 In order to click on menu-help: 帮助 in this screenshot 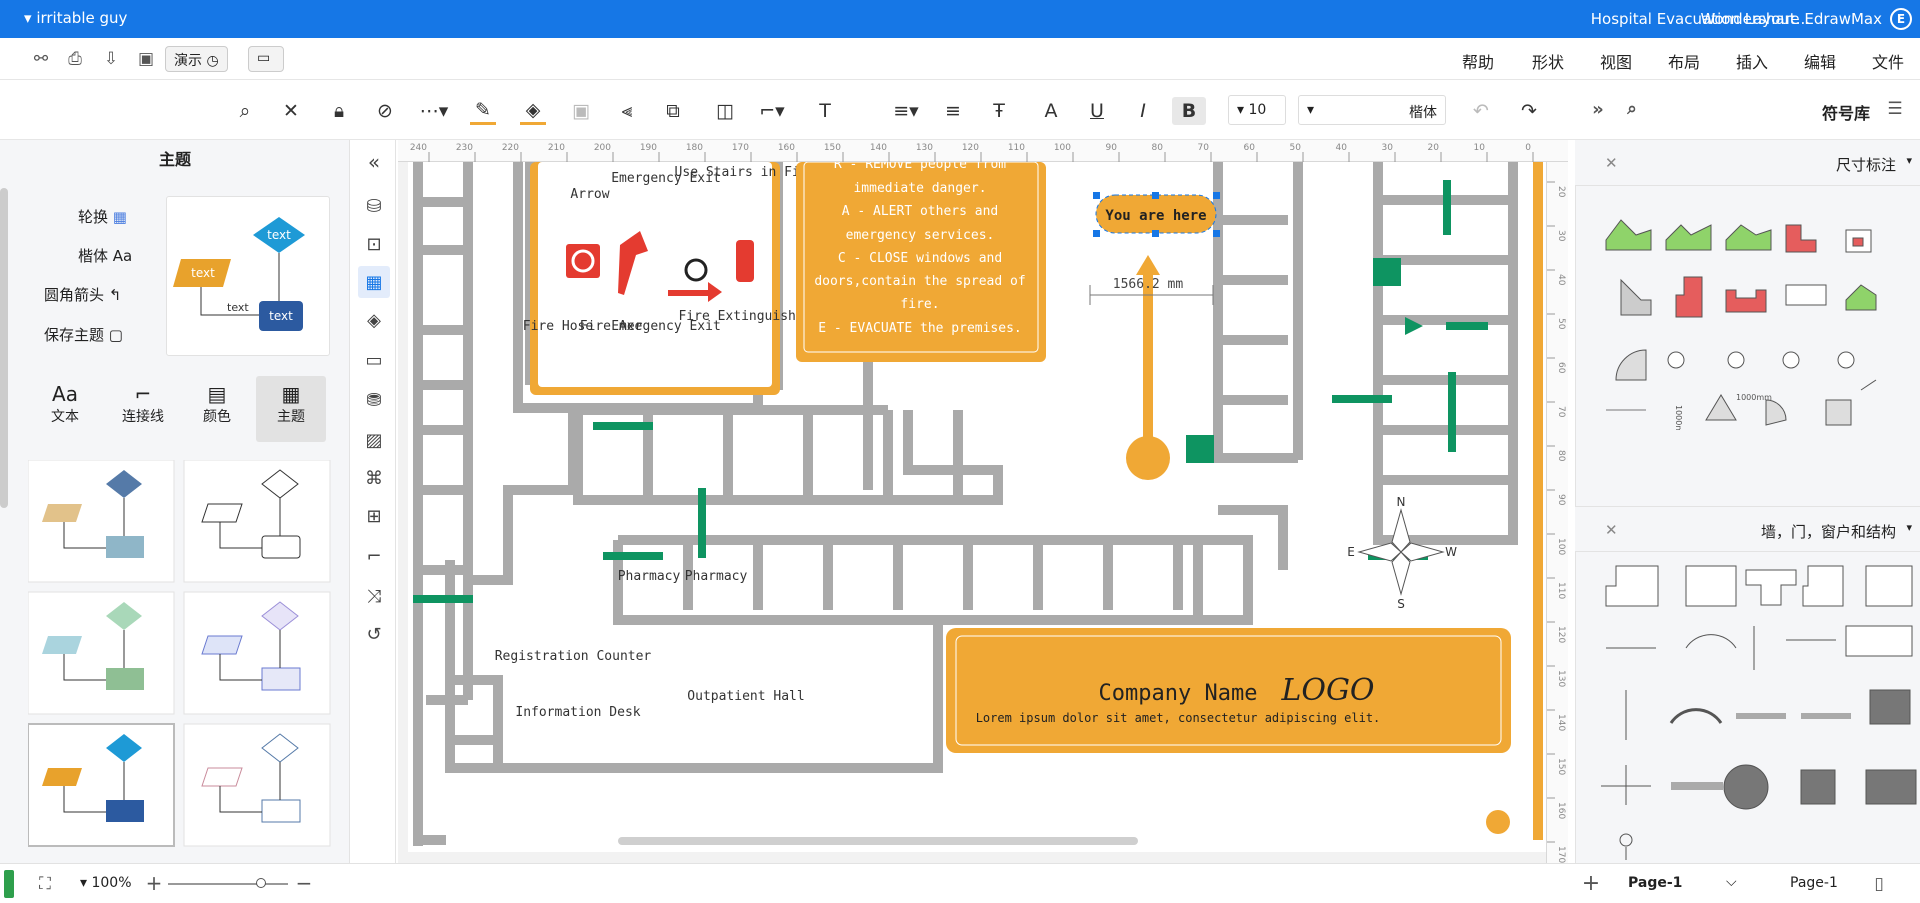, I will do `click(1478, 61)`.